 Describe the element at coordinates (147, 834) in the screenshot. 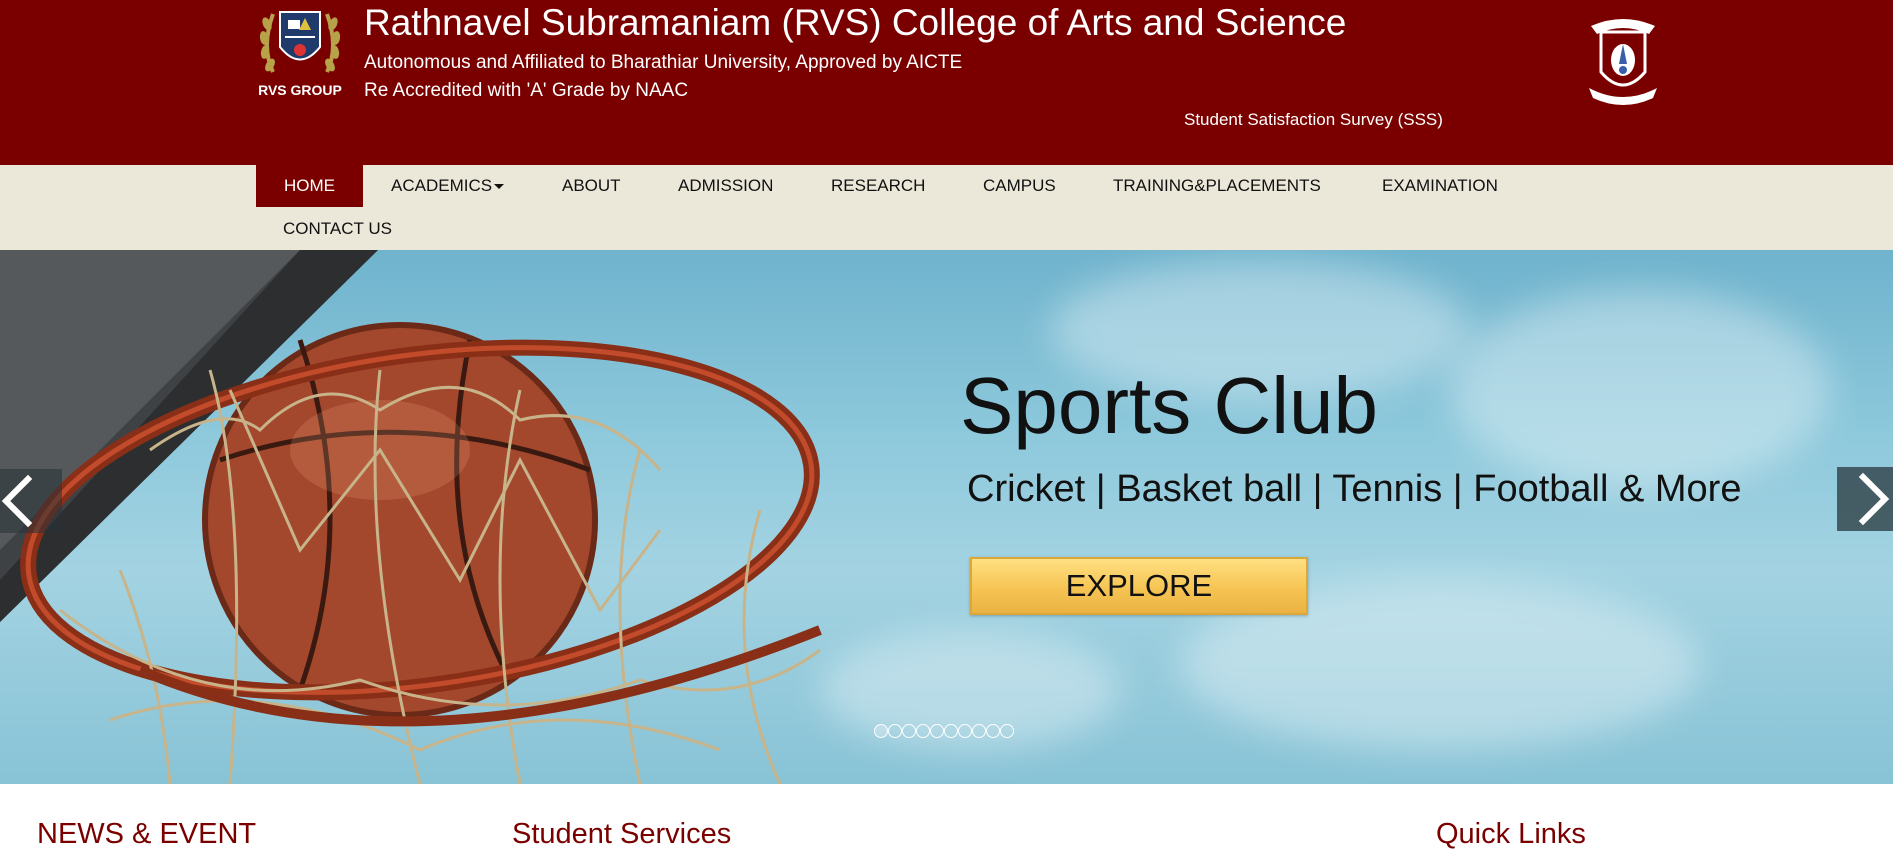

I see `news-events-heading: NEWS & EVENT` at that location.